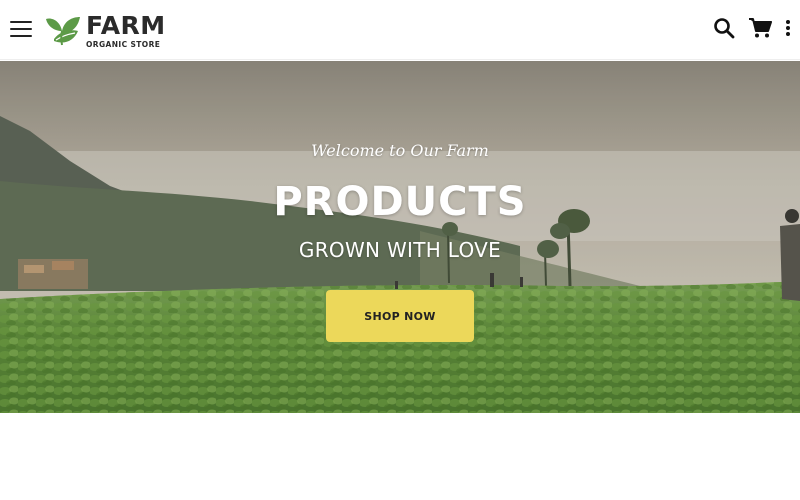  I want to click on logo-text: FARM ORGANIC STORE, so click(126, 31).